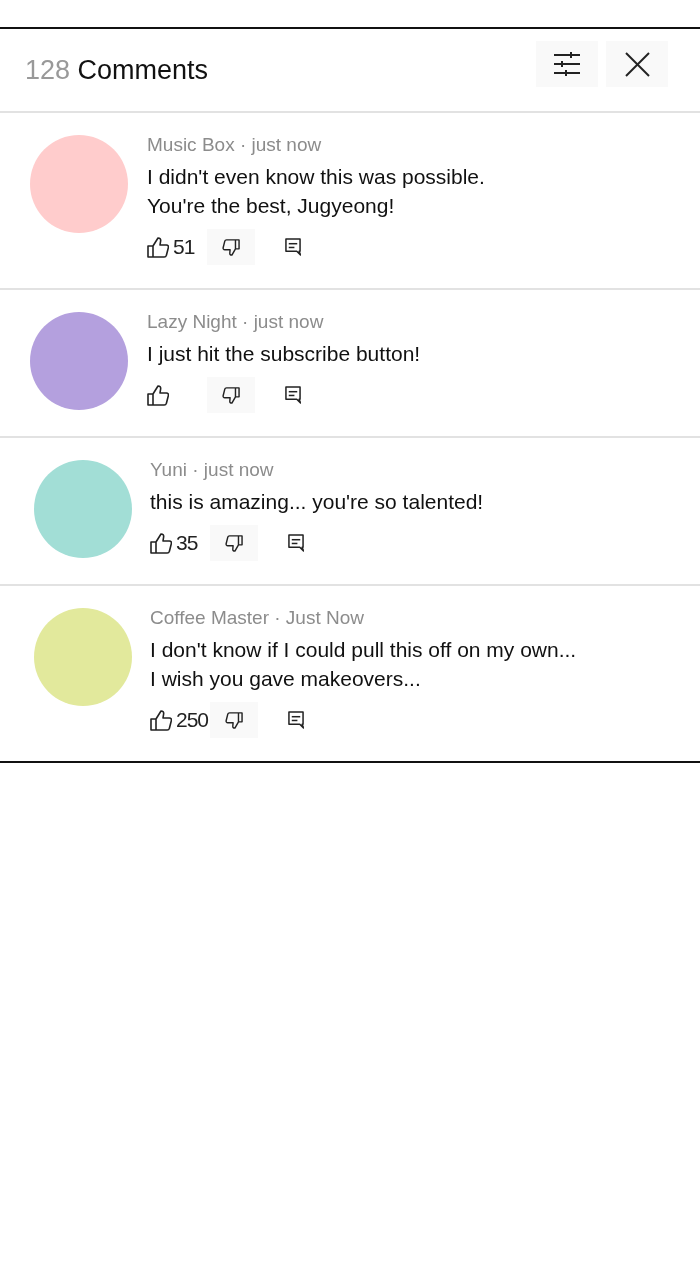 The width and height of the screenshot is (700, 1280). What do you see at coordinates (180, 543) in the screenshot?
I see `like-button: 35` at bounding box center [180, 543].